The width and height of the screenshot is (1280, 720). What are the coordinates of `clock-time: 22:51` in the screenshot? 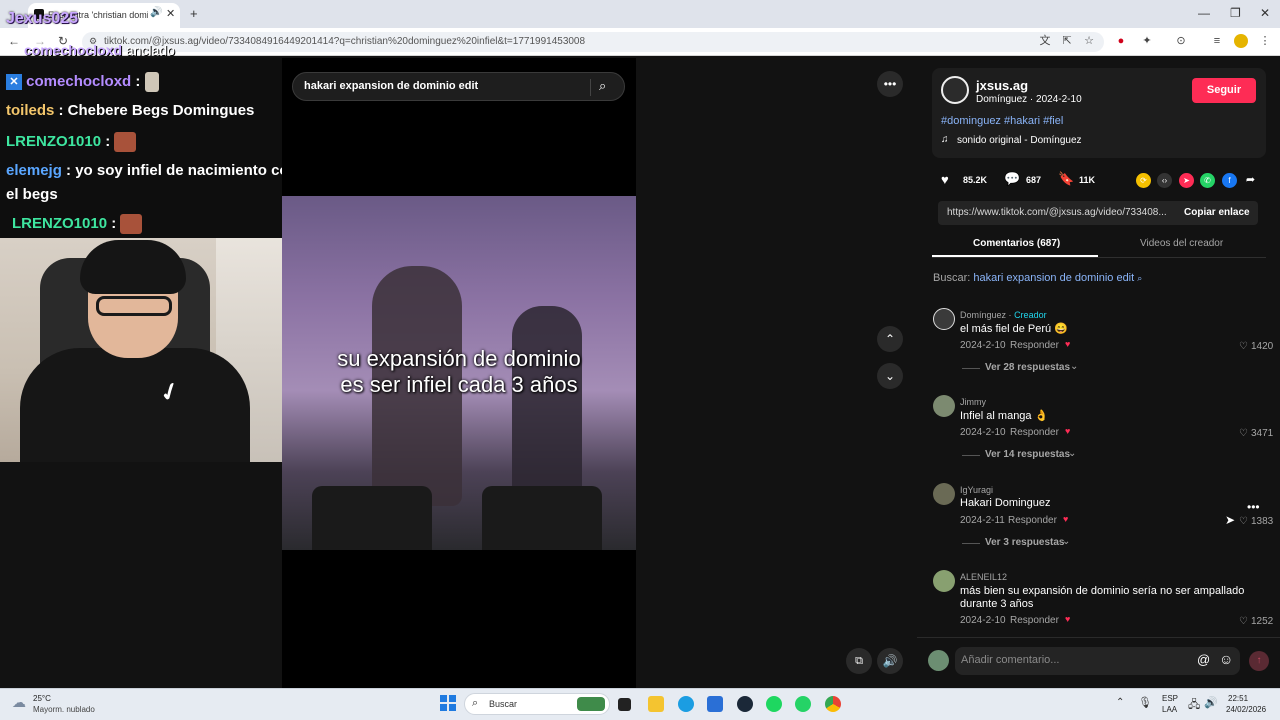 It's located at (1238, 698).